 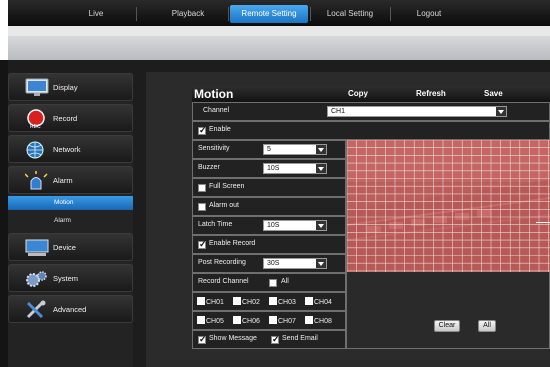 I want to click on refresh-button: Refresh, so click(x=431, y=93).